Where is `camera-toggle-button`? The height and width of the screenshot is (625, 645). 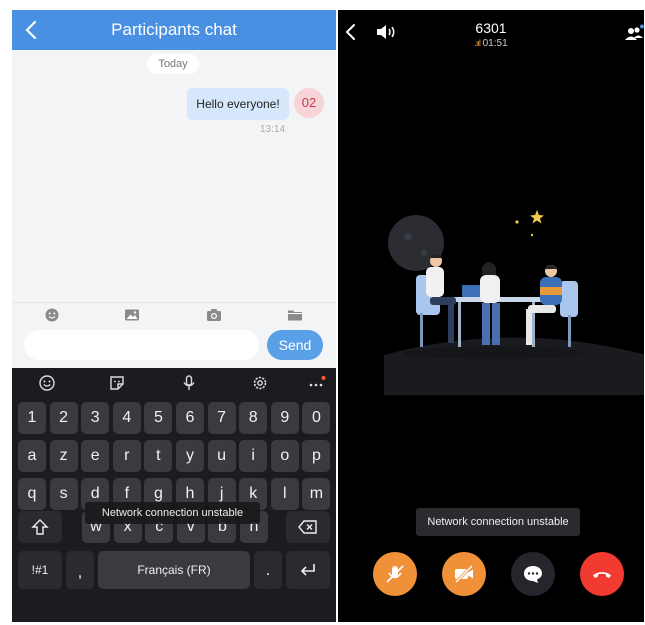 camera-toggle-button is located at coordinates (464, 574).